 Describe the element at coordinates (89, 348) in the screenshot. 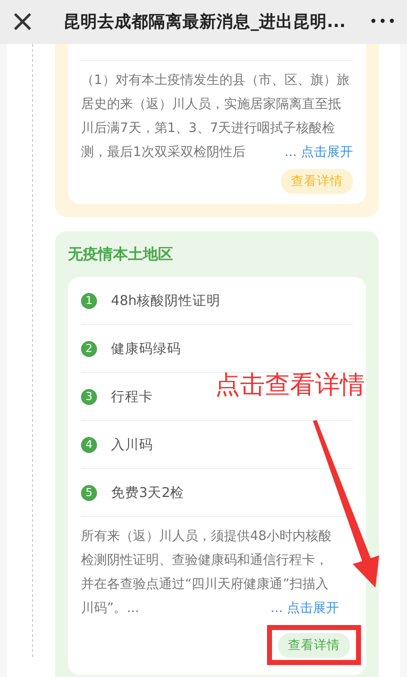

I see `number-badge: 2` at that location.